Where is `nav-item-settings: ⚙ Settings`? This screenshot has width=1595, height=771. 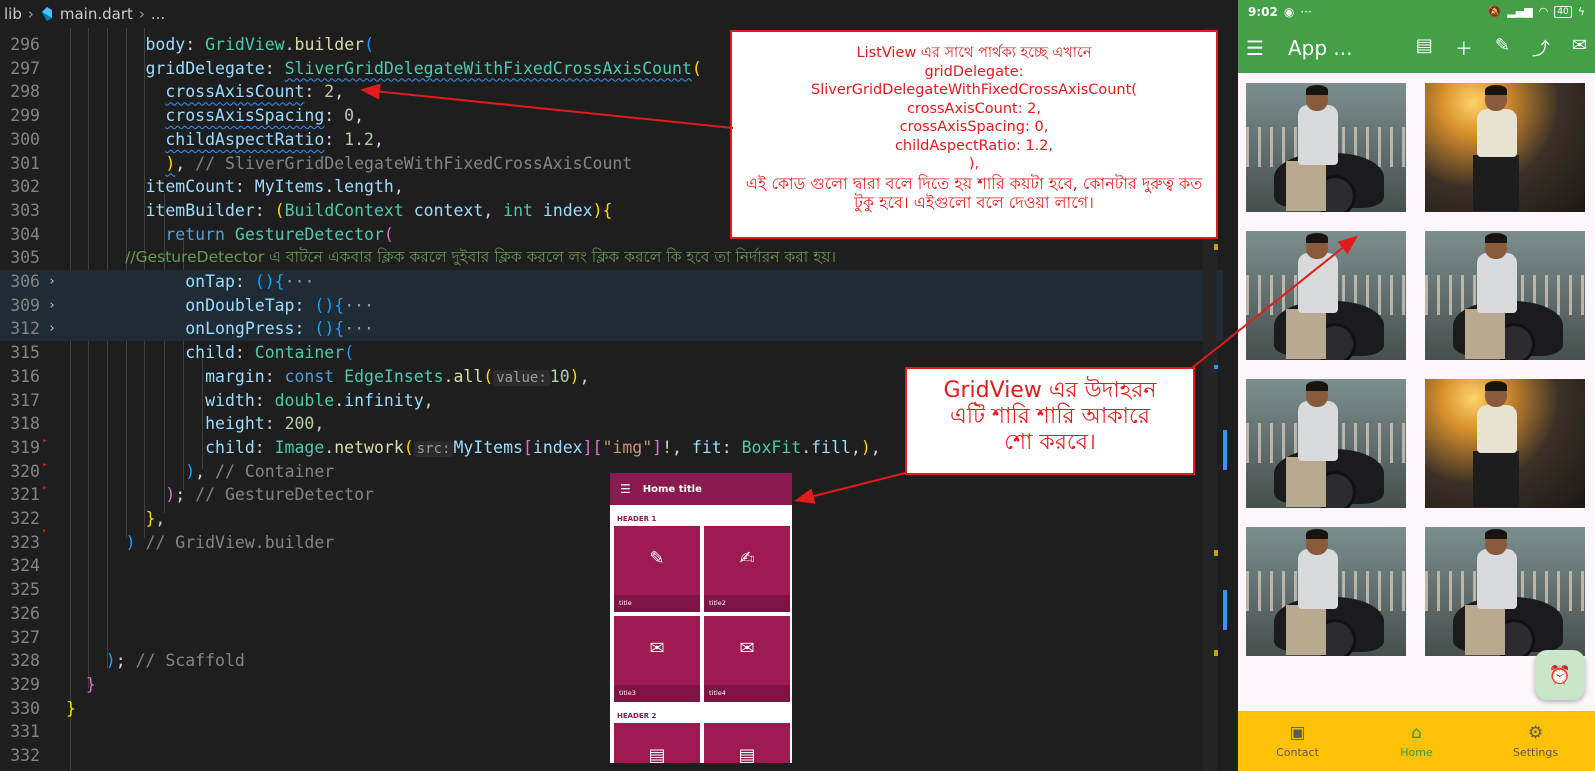
nav-item-settings: ⚙ Settings is located at coordinates (1535, 741).